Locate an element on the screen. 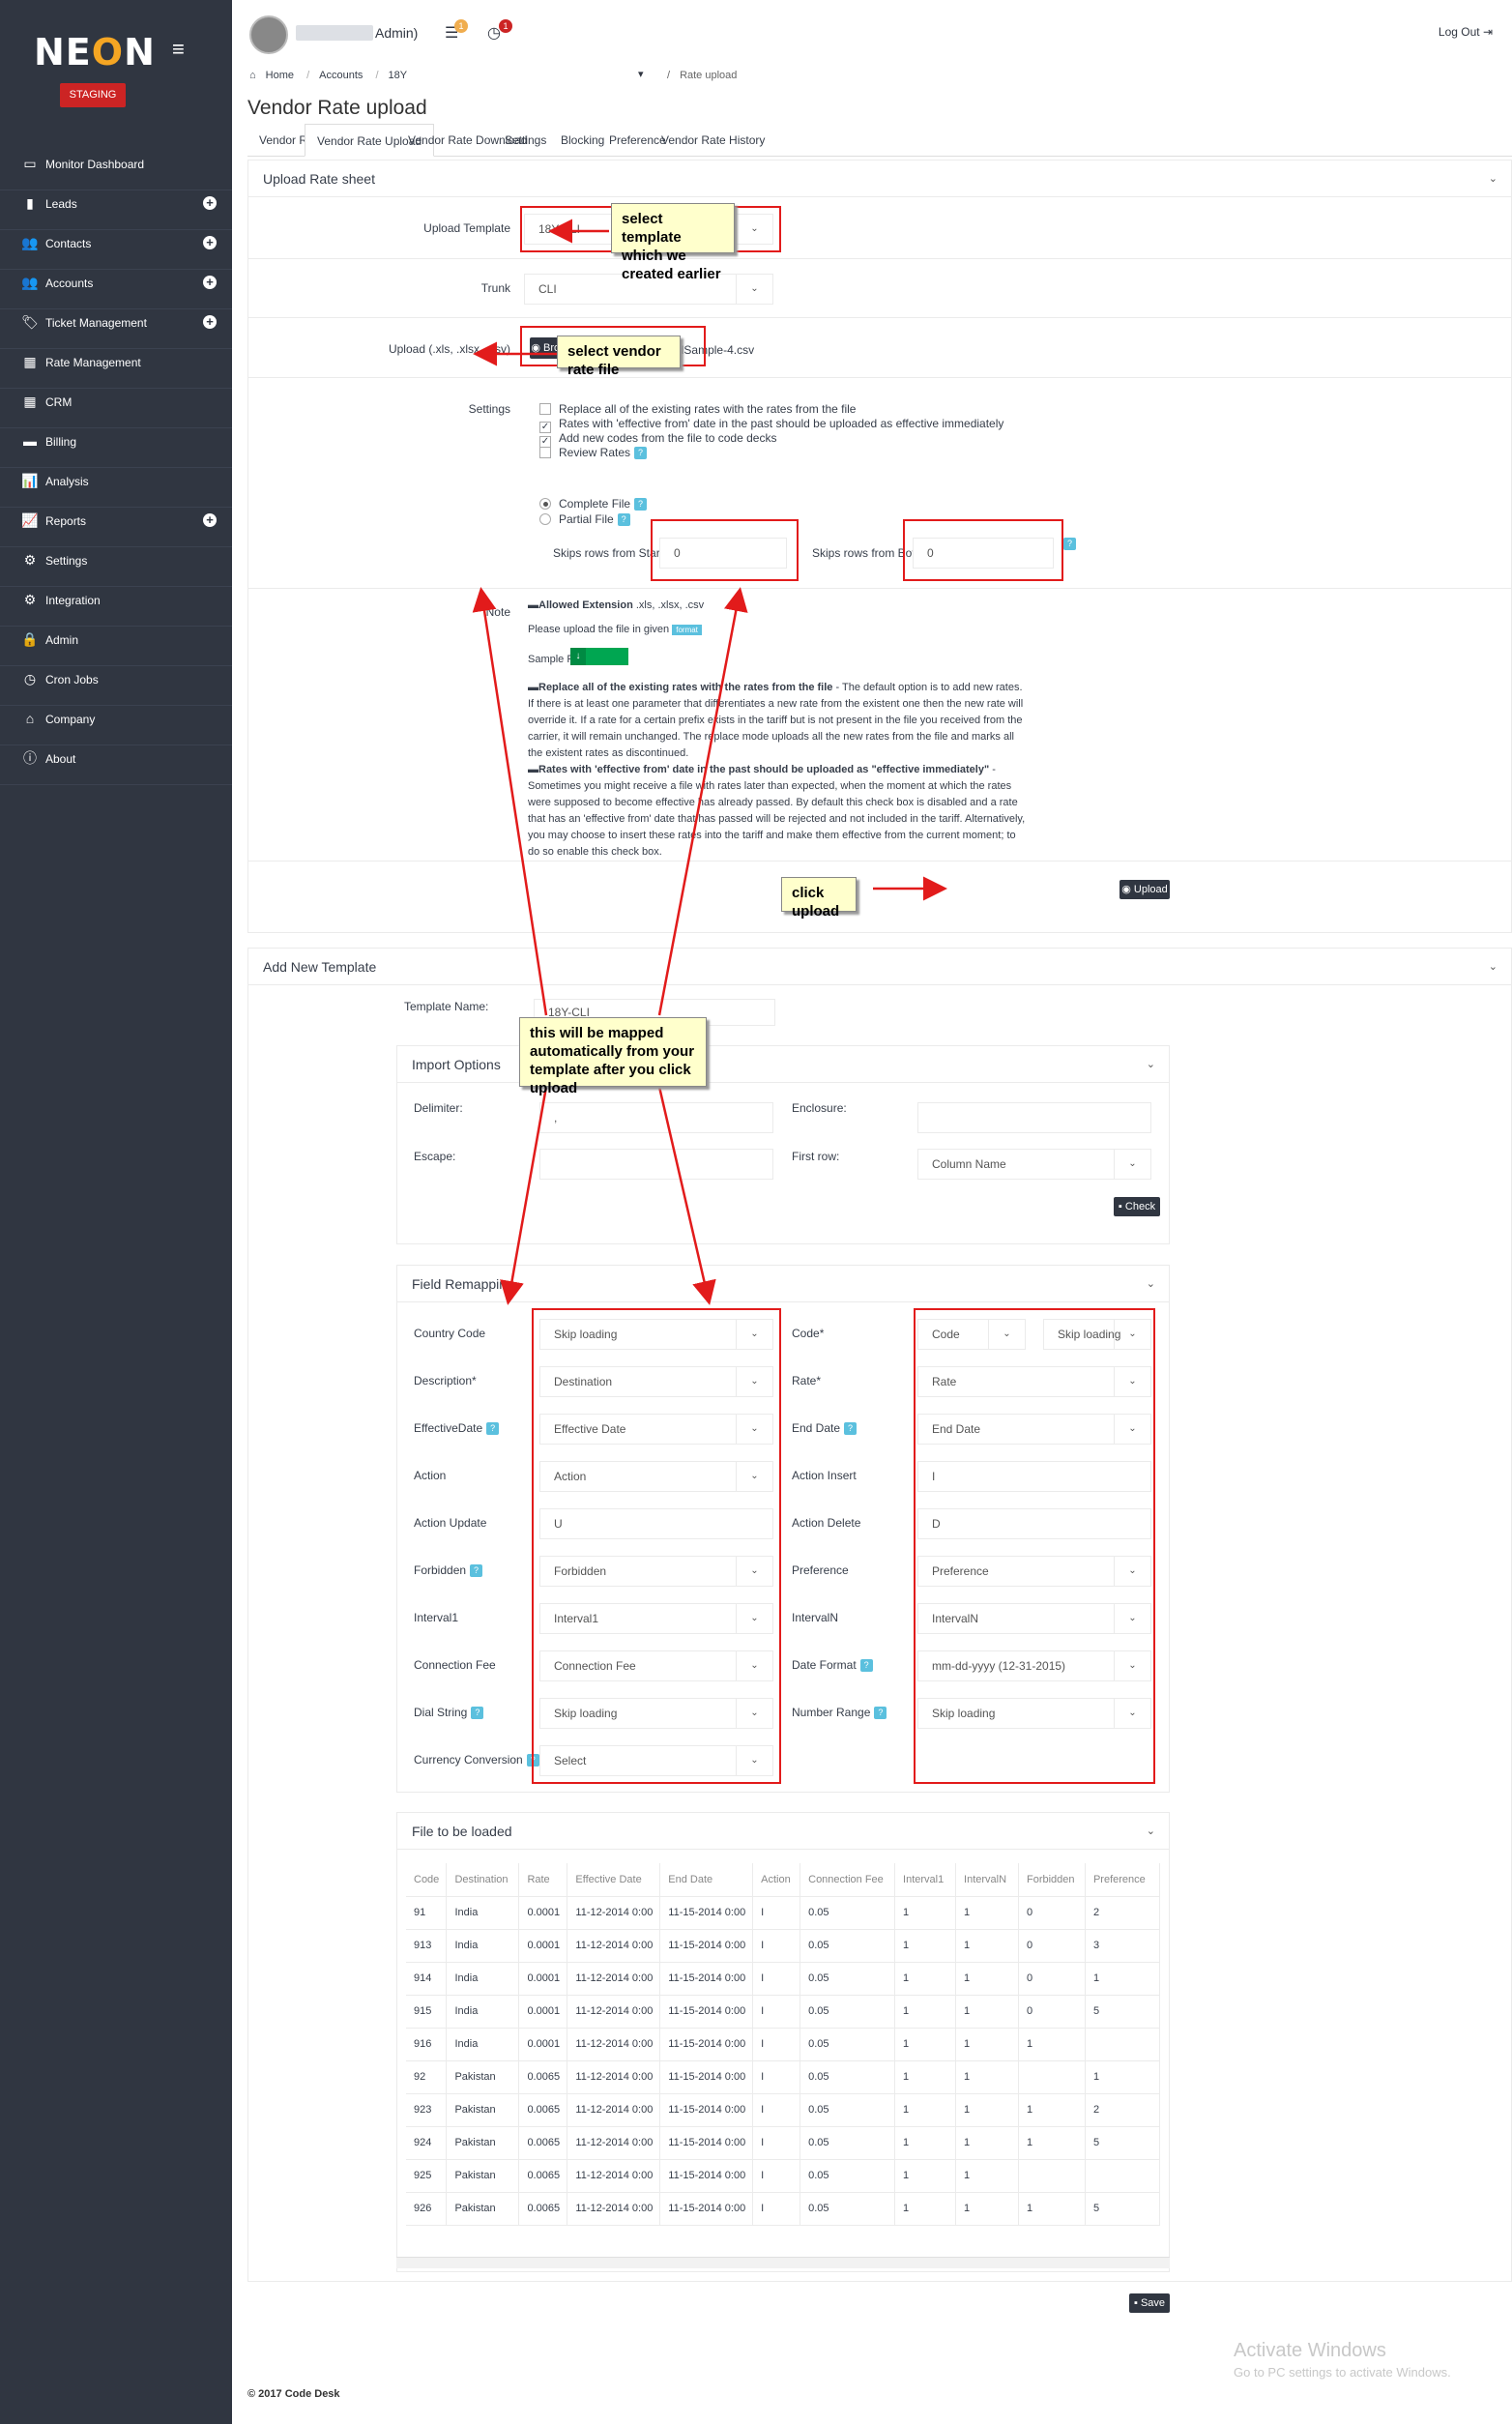  plug-icon: ⚙ is located at coordinates (30, 600).